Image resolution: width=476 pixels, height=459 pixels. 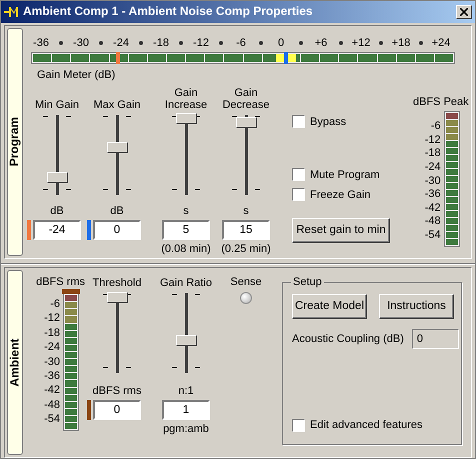 What do you see at coordinates (321, 43) in the screenshot?
I see `scale-label: +6` at bounding box center [321, 43].